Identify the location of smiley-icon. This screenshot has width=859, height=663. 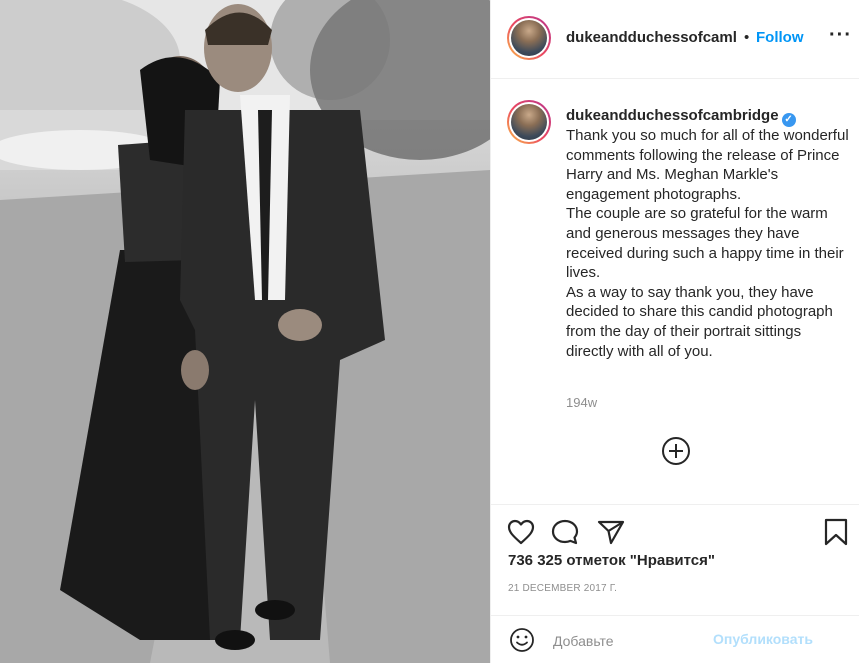
(522, 640).